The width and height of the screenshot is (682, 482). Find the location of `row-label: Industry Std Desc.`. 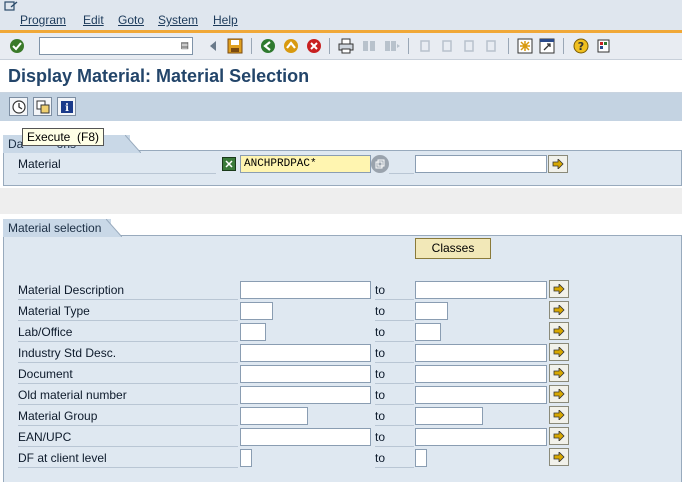

row-label: Industry Std Desc. is located at coordinates (128, 353).